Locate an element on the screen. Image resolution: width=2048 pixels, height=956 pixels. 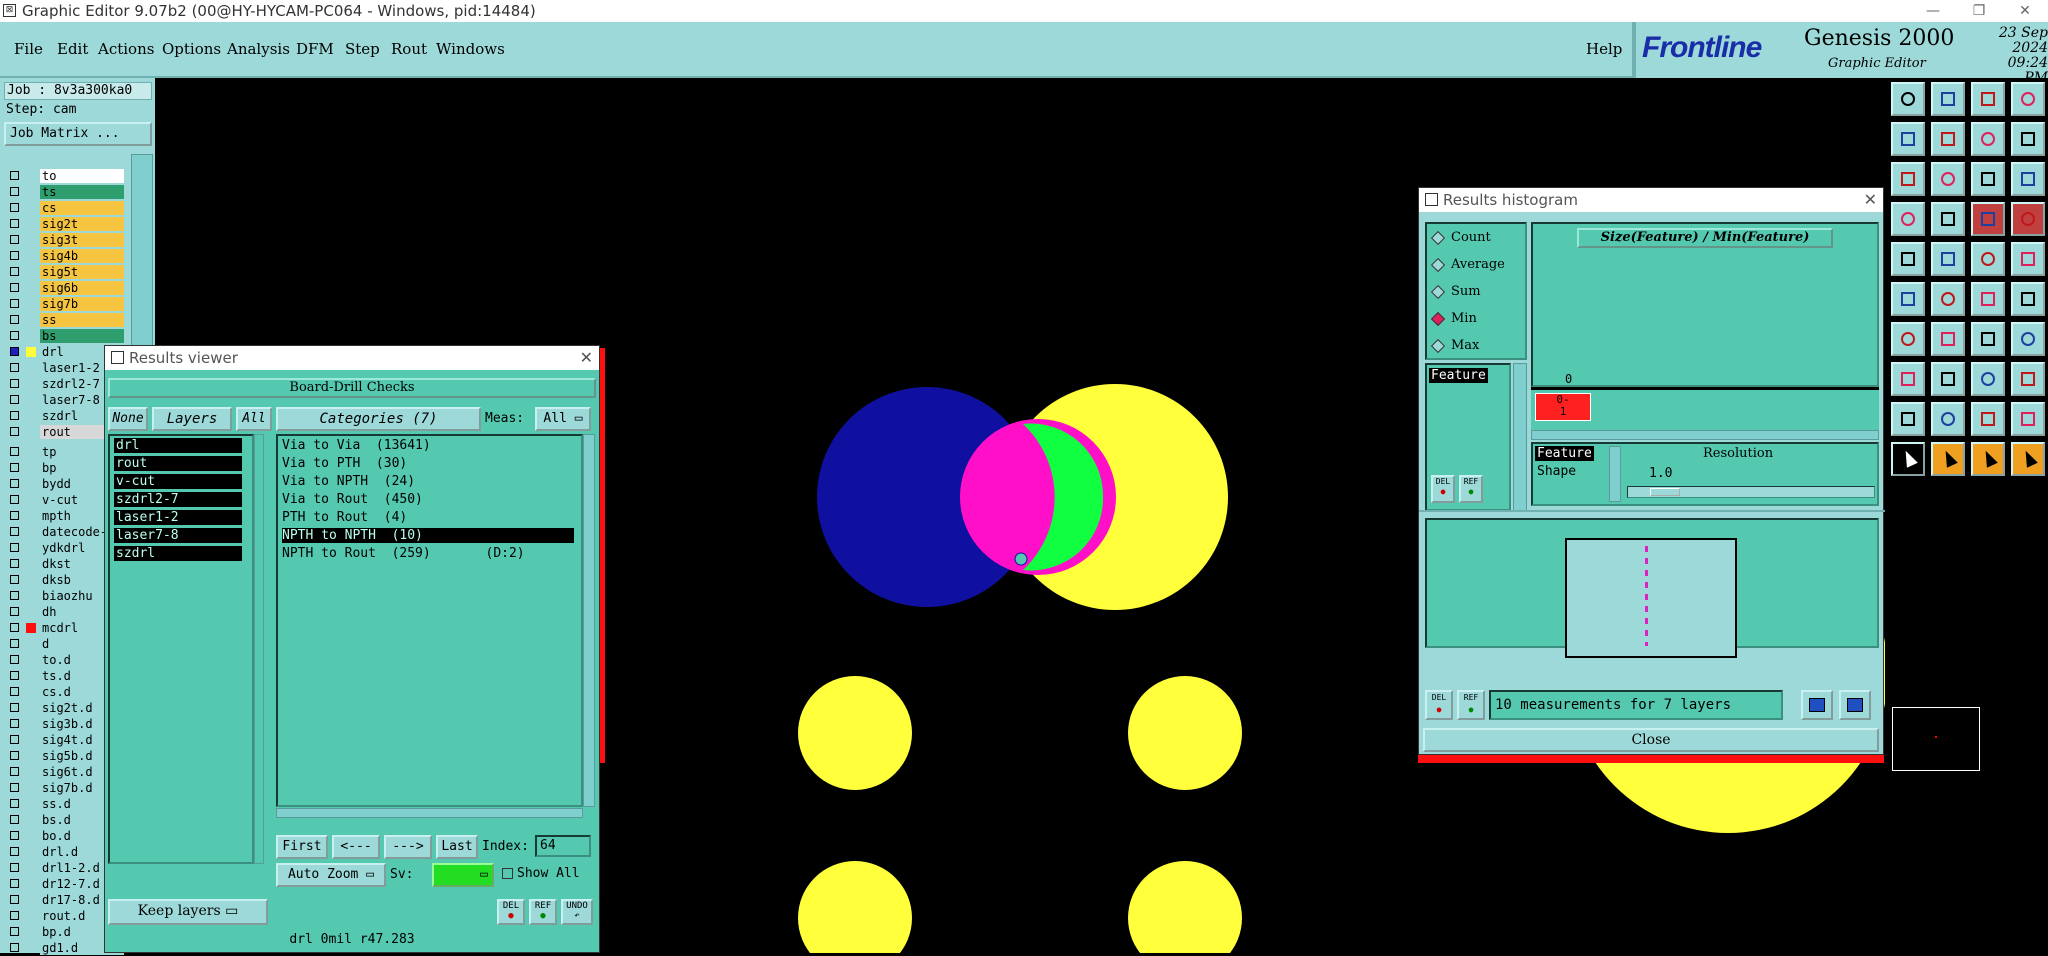
menu-windows: Windows is located at coordinates (470, 49).